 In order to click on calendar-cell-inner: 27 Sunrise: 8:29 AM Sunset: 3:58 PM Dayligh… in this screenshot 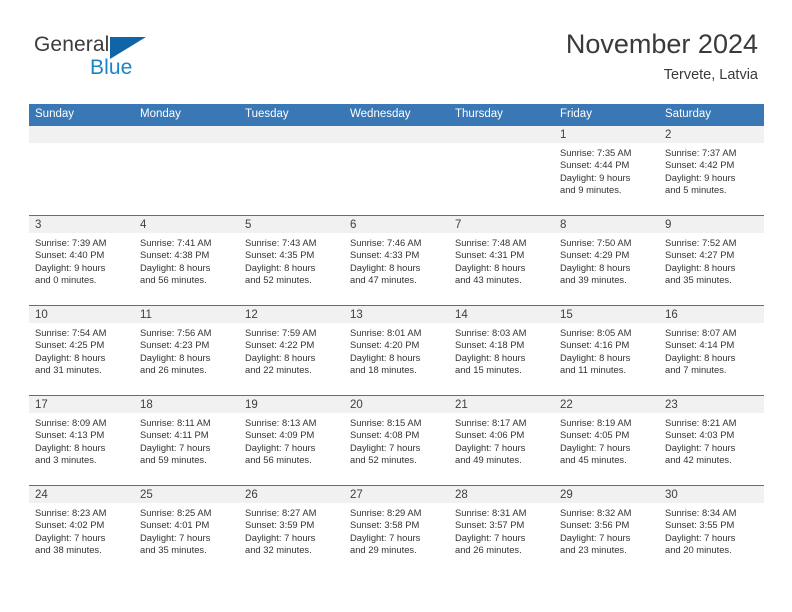, I will do `click(396, 530)`.